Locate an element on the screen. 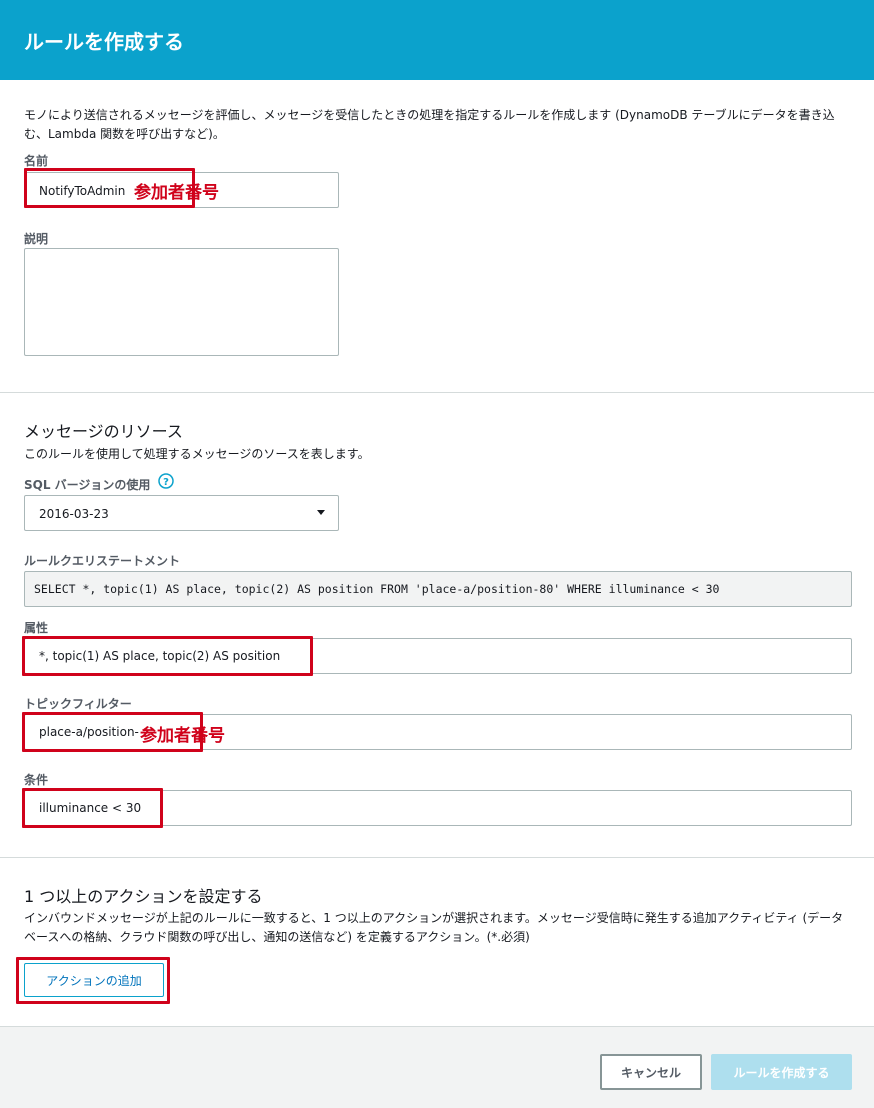 This screenshot has height=1108, width=874. attribute-label: 属性 is located at coordinates (36, 628).